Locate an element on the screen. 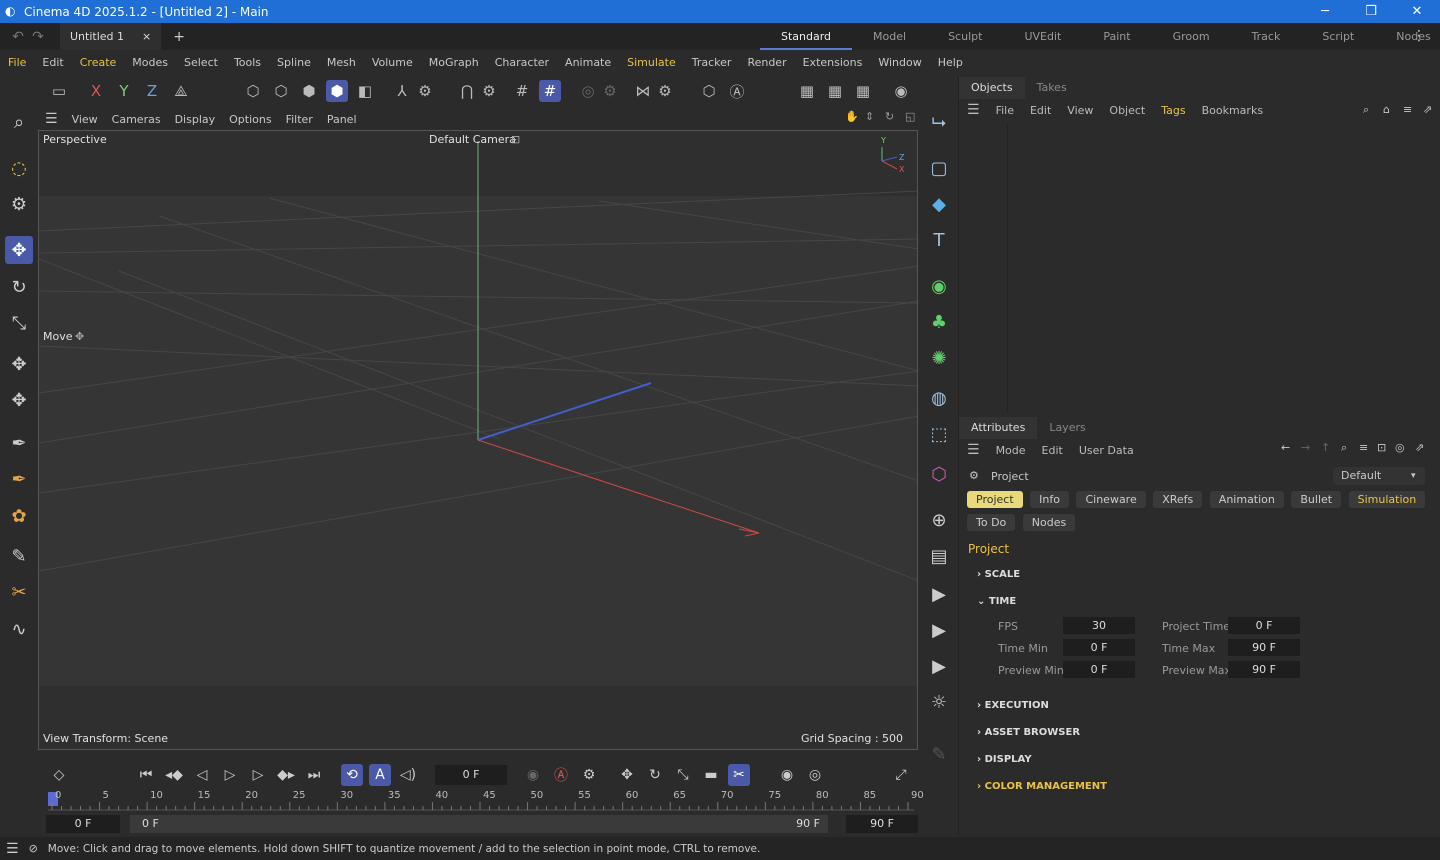  layout-tab-script: Script is located at coordinates (1338, 36).